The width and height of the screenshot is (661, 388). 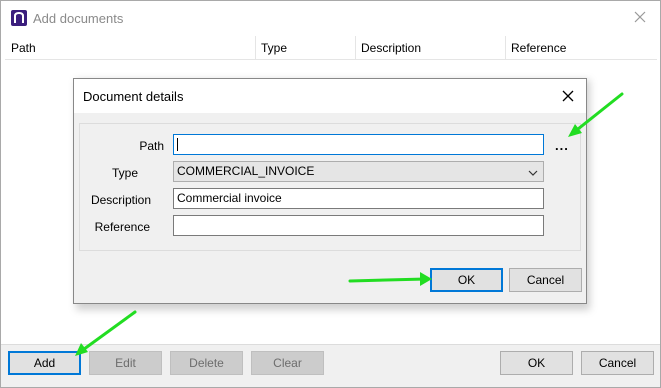 I want to click on dialog-cancel-button: Cancel, so click(x=545, y=280).